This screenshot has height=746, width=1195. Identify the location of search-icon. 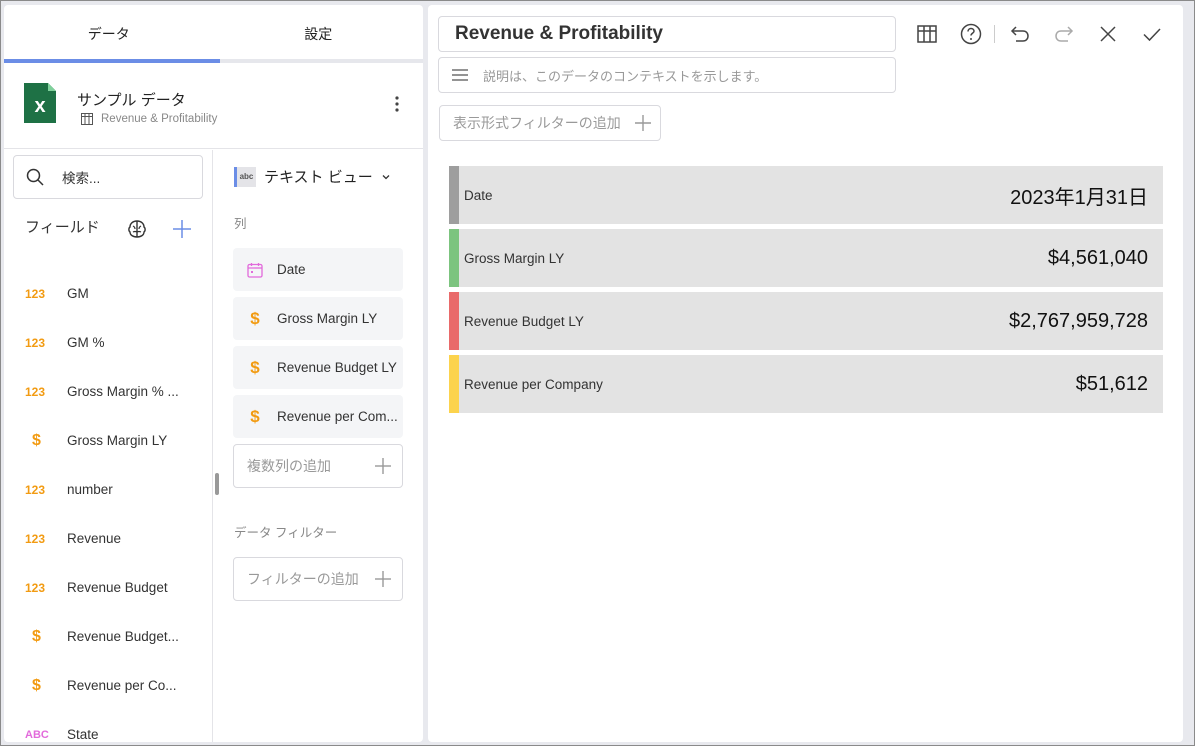
(35, 177).